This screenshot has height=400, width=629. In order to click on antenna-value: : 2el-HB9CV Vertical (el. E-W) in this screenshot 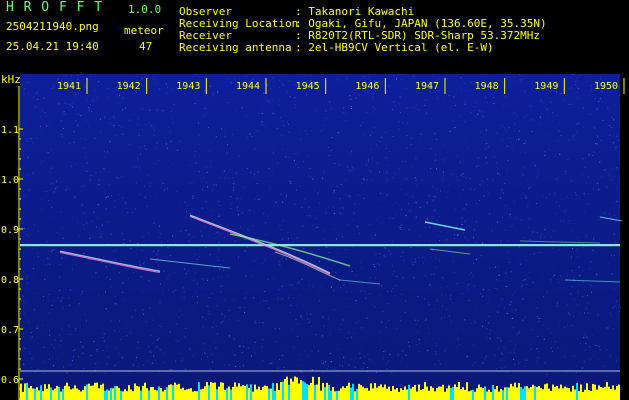, I will do `click(394, 47)`.